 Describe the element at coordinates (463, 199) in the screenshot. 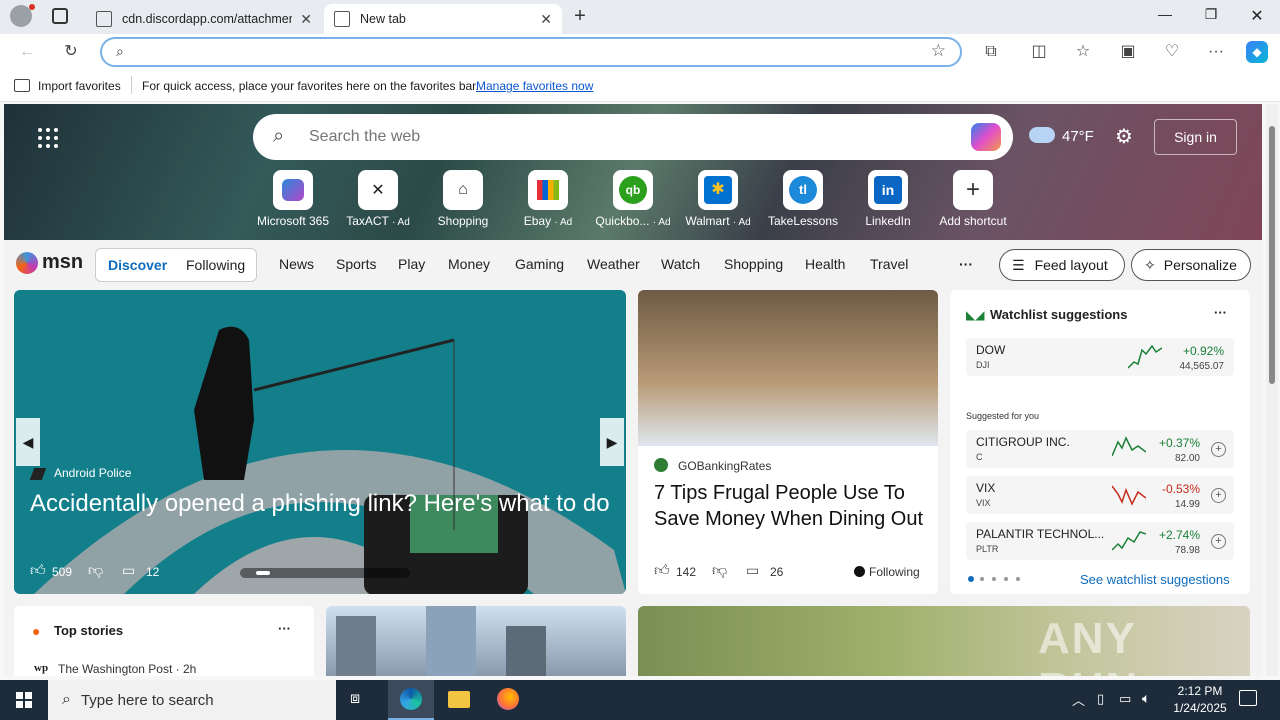

I see `shortcut-shopping: ⌂ Shopping` at that location.